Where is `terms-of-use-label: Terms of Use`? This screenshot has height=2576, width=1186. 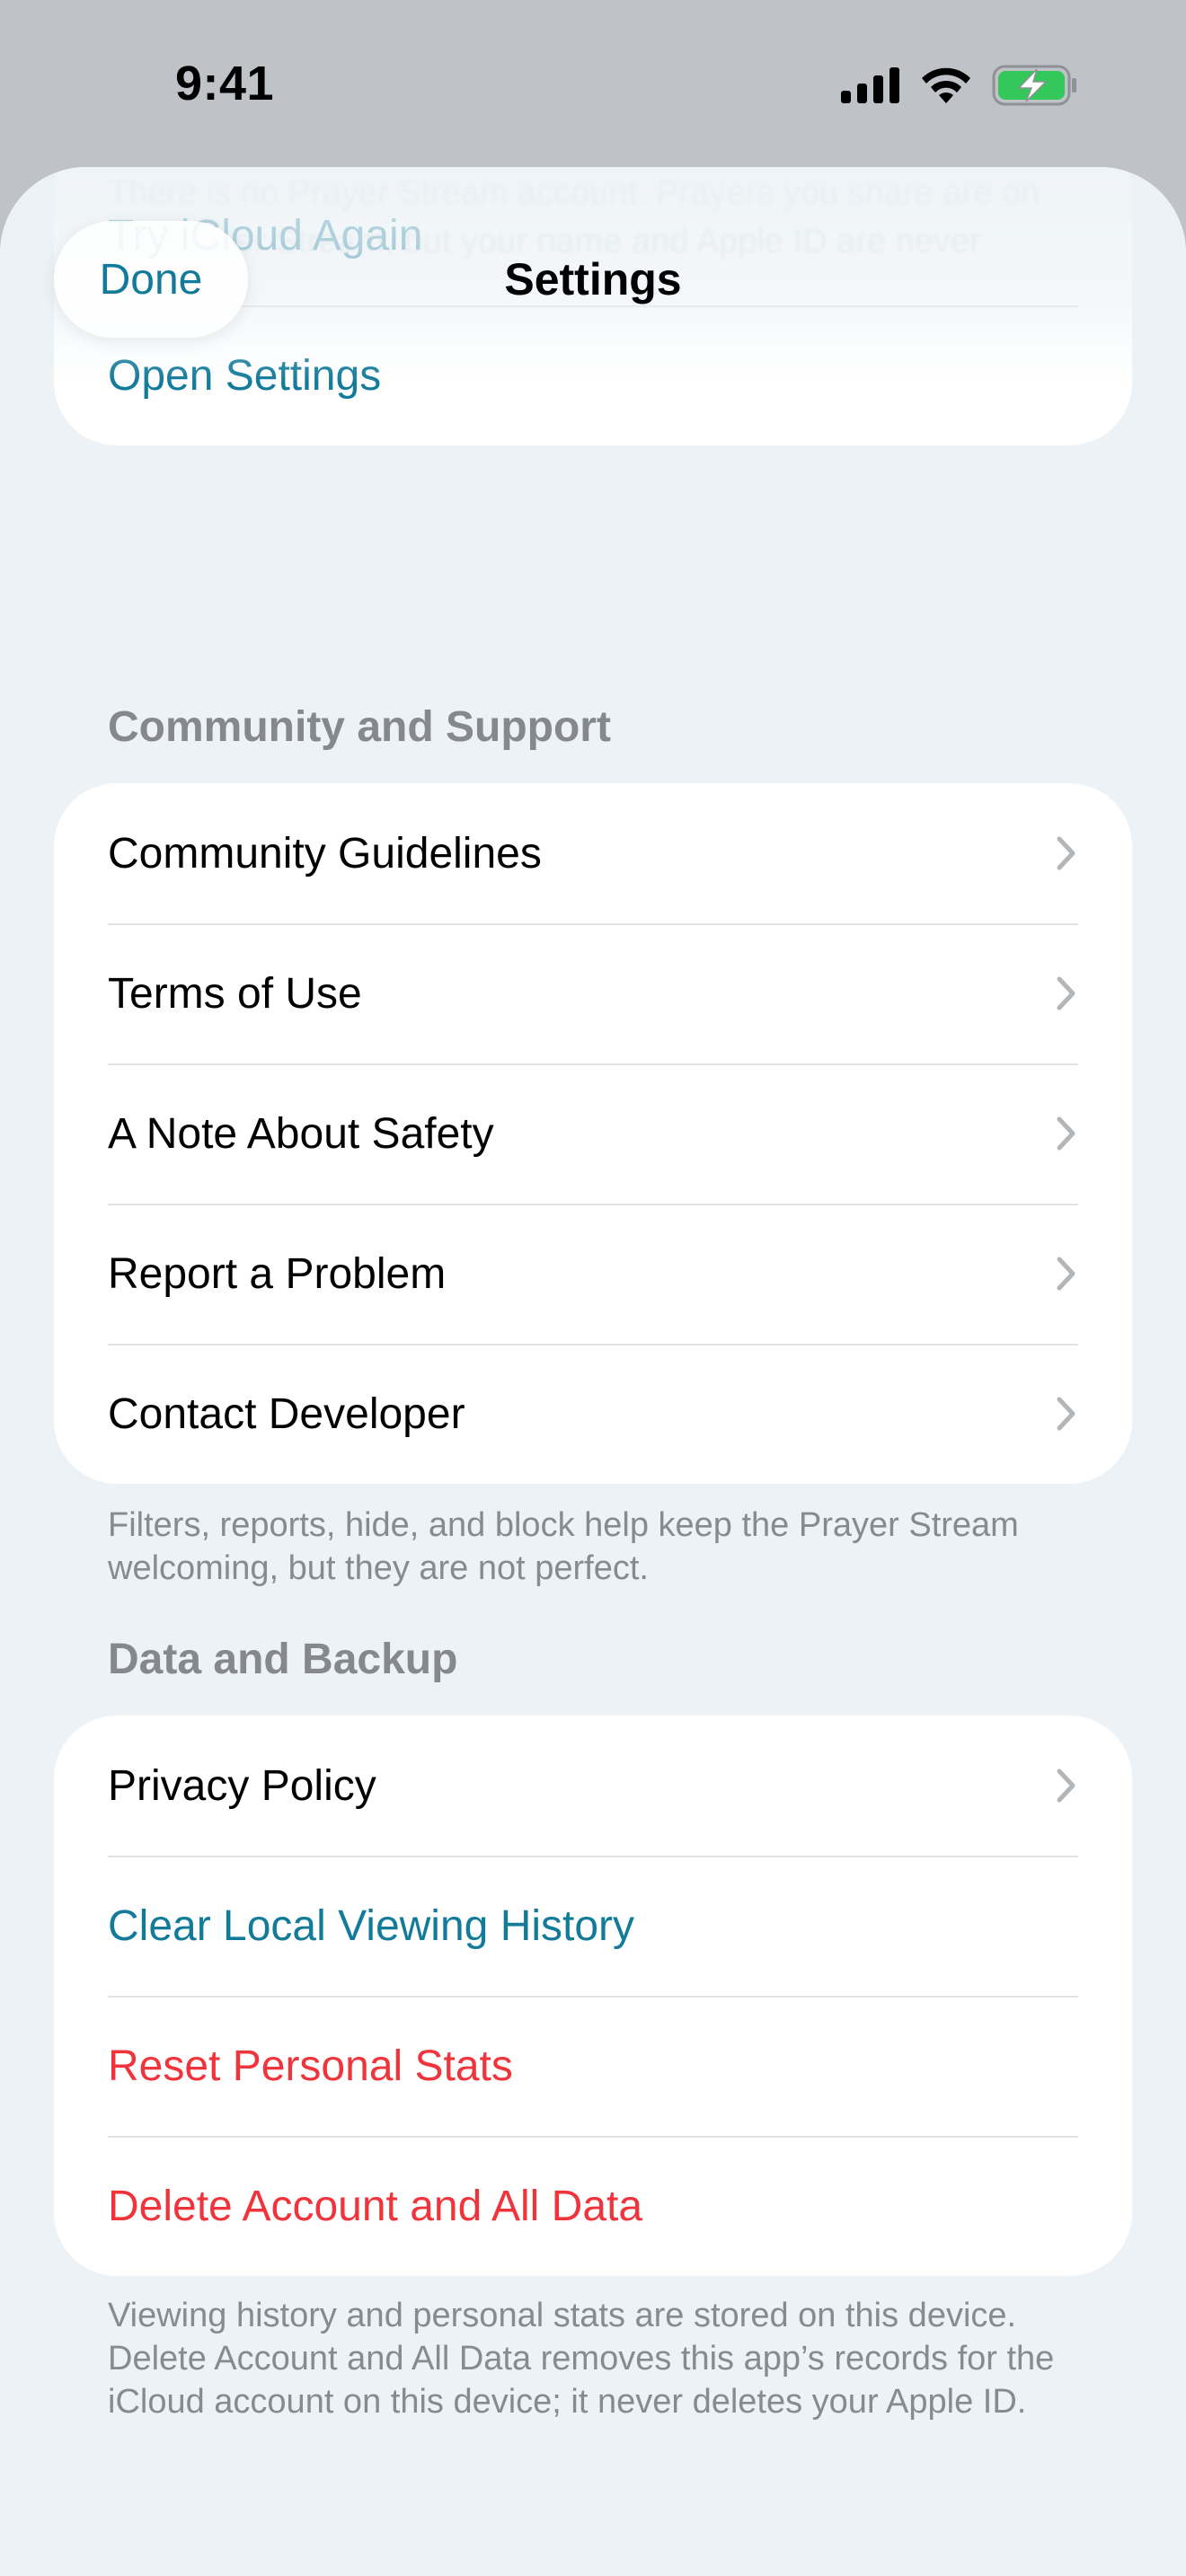 terms-of-use-label: Terms of Use is located at coordinates (235, 993).